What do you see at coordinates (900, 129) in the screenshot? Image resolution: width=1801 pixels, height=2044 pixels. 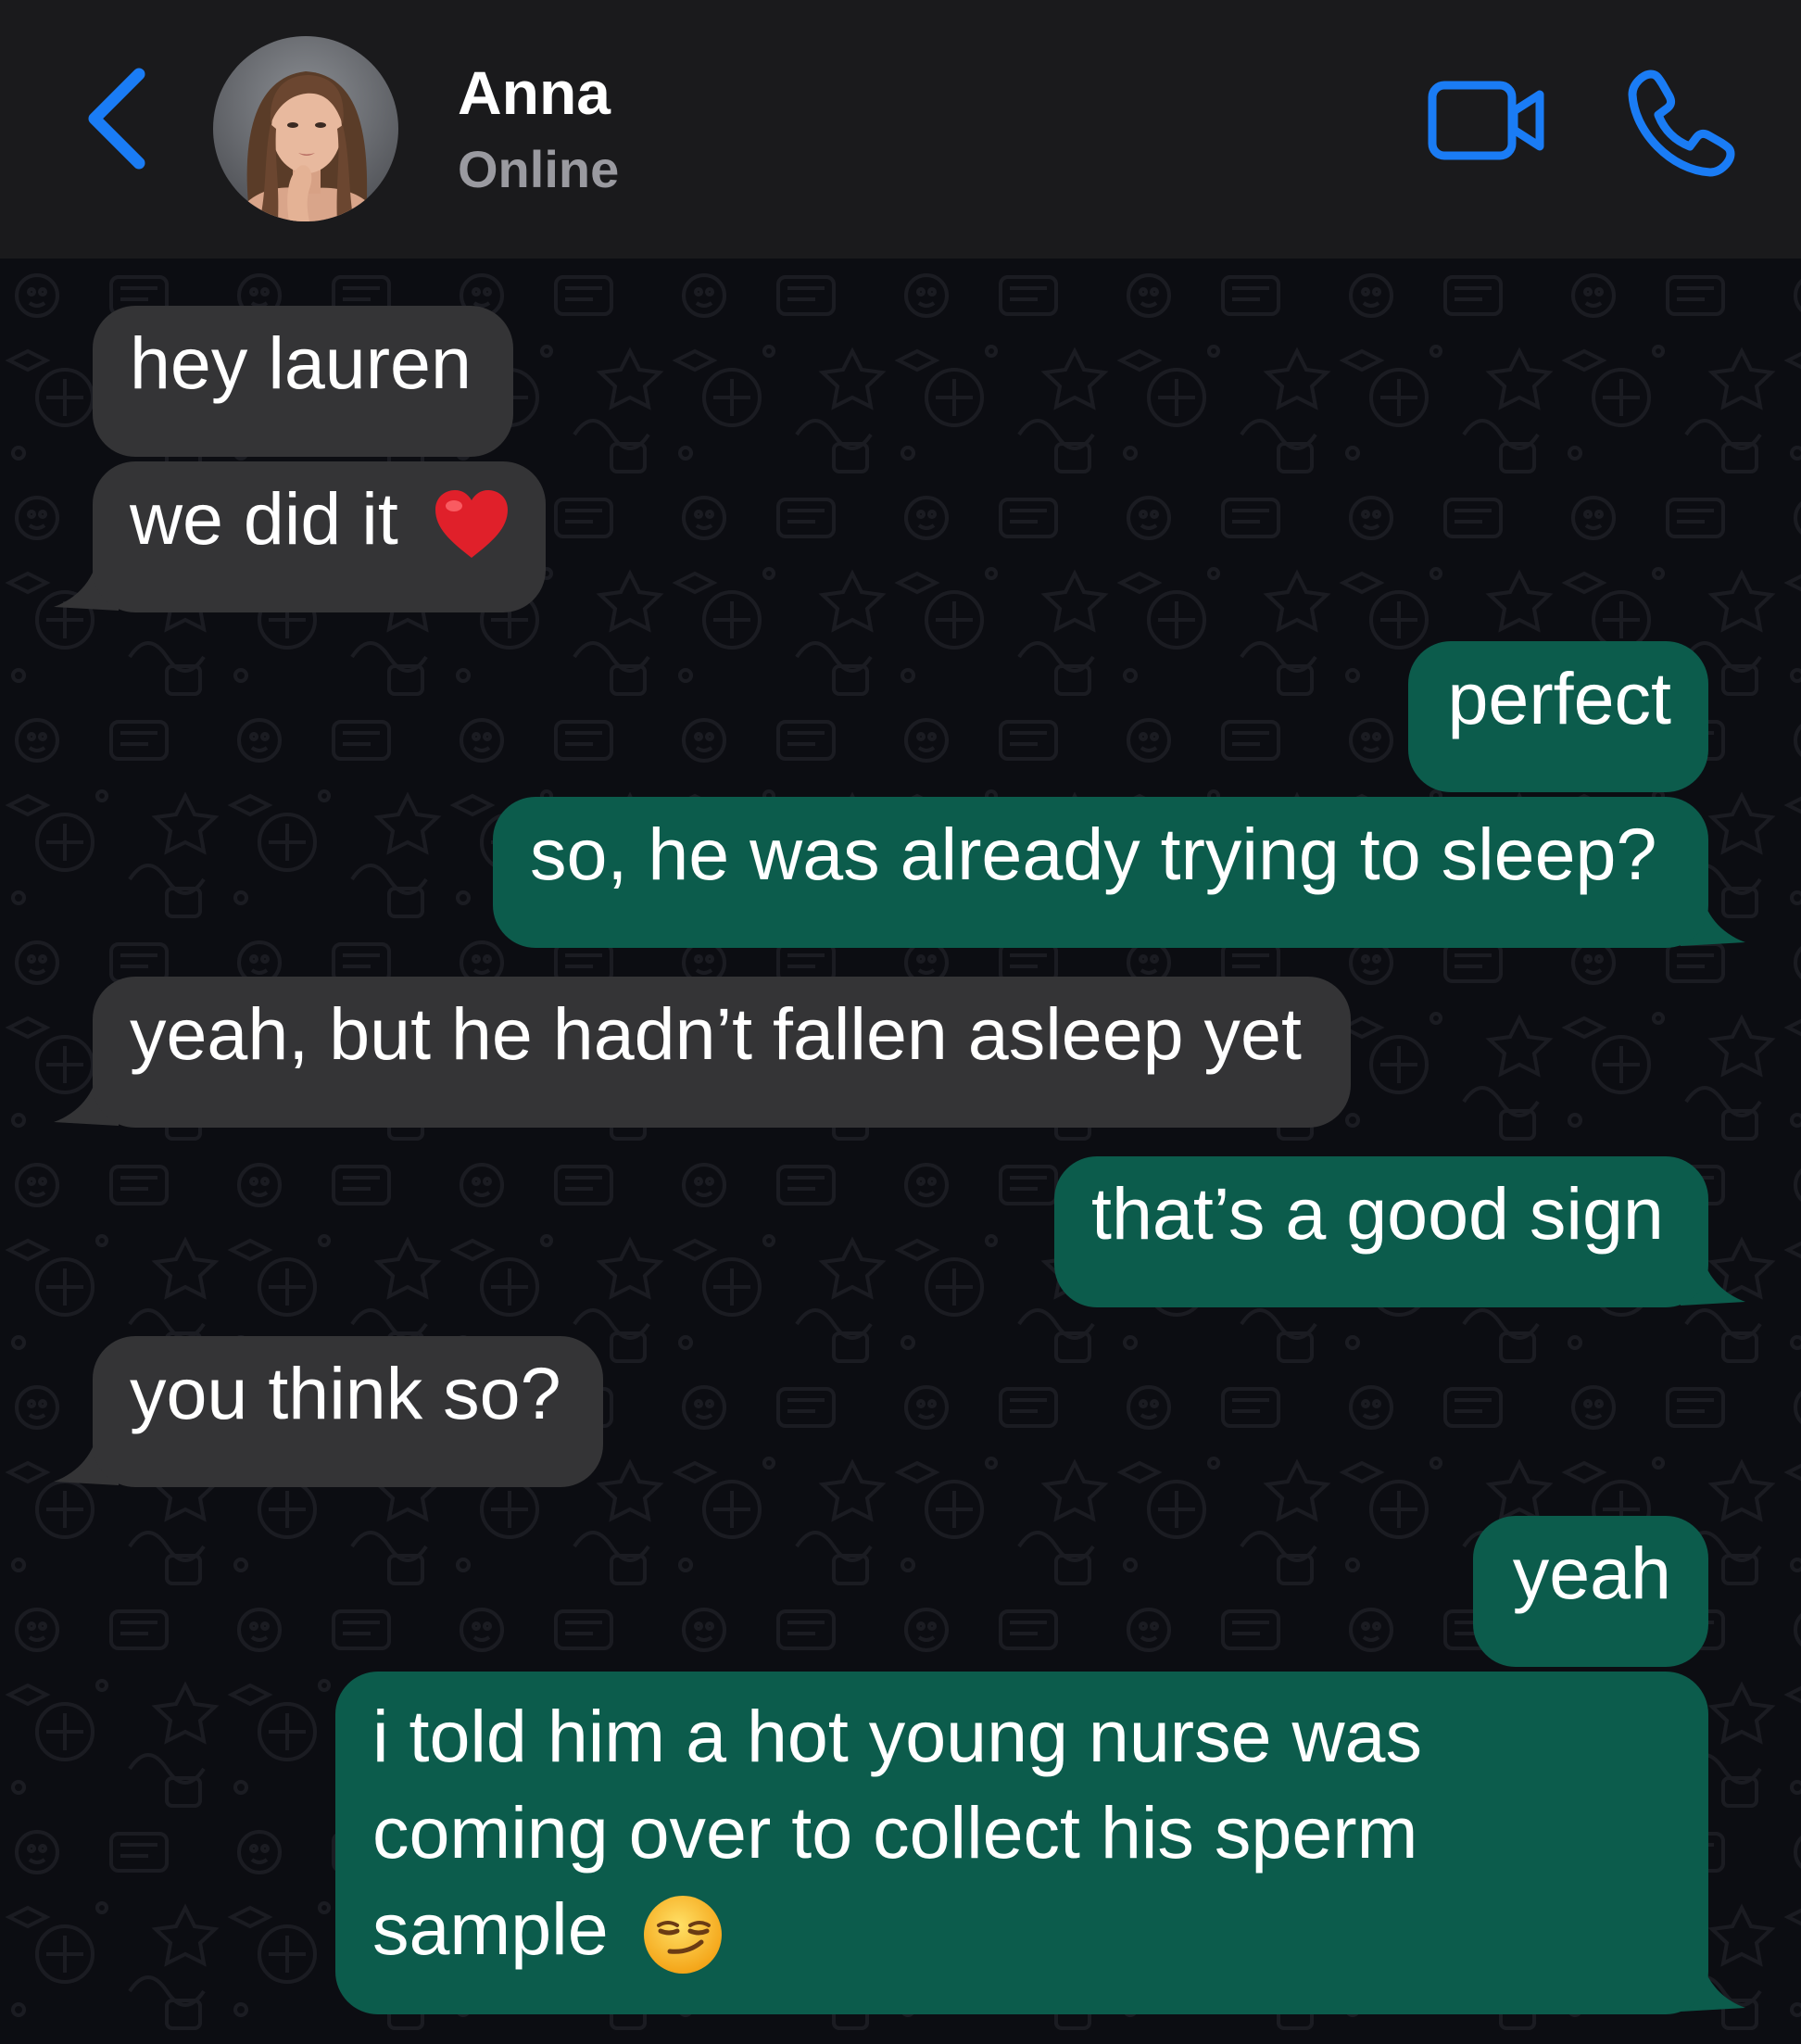 I see `chat-header: Anna Online` at bounding box center [900, 129].